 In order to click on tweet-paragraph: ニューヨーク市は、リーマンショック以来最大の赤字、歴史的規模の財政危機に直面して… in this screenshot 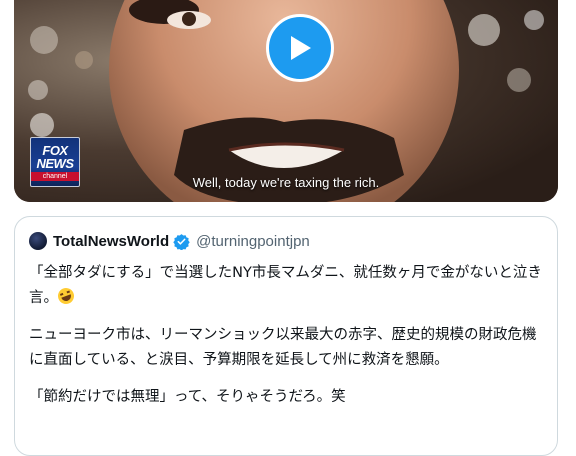, I will do `click(283, 347)`.